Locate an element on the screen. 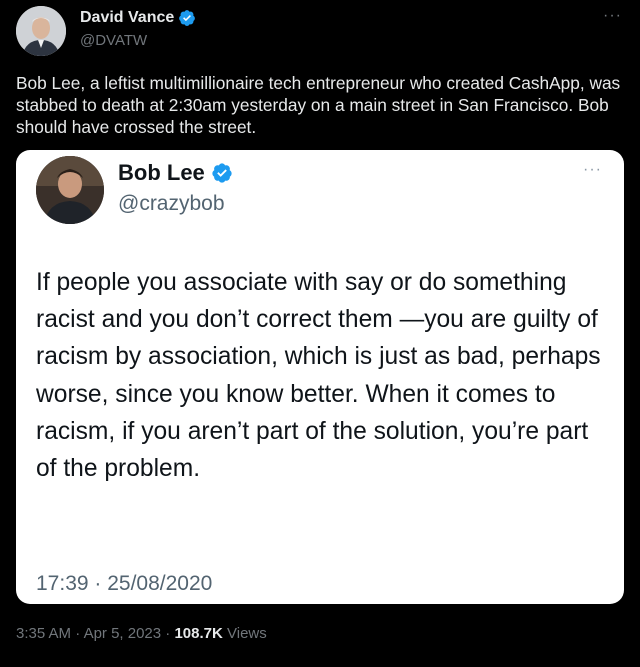  quoted-verified-badge-icon is located at coordinates (222, 173).